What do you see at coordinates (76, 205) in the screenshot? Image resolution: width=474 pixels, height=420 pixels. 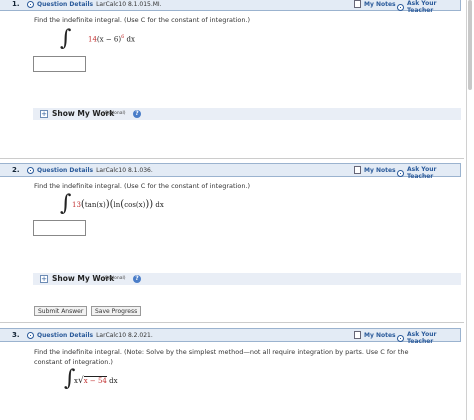 I see `integrand-coefficient: 13` at bounding box center [76, 205].